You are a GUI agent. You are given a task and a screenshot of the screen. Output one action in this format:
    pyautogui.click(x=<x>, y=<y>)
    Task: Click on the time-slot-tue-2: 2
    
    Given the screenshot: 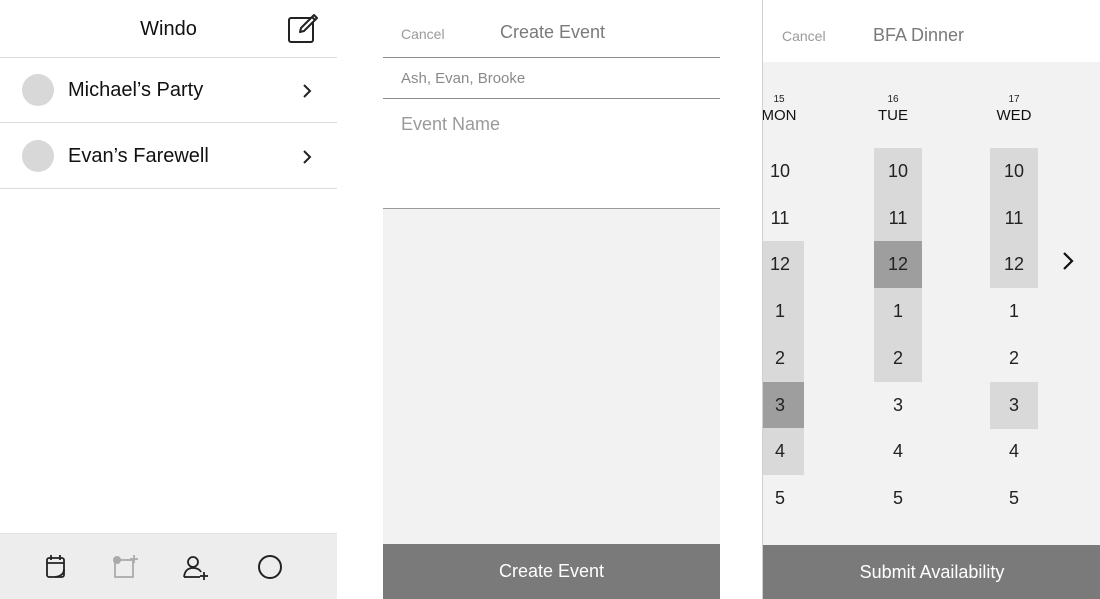 What is the action you would take?
    pyautogui.click(x=898, y=358)
    